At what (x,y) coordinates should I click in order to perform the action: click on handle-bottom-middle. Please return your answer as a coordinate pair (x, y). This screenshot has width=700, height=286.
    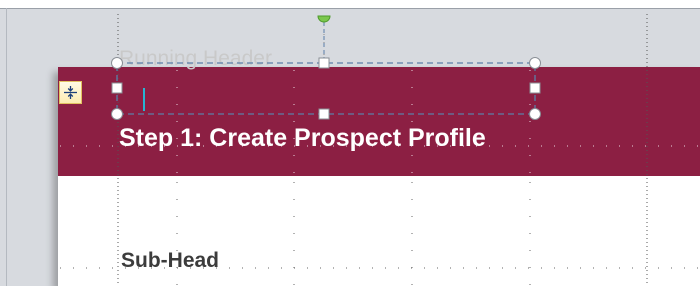
    Looking at the image, I should click on (324, 114).